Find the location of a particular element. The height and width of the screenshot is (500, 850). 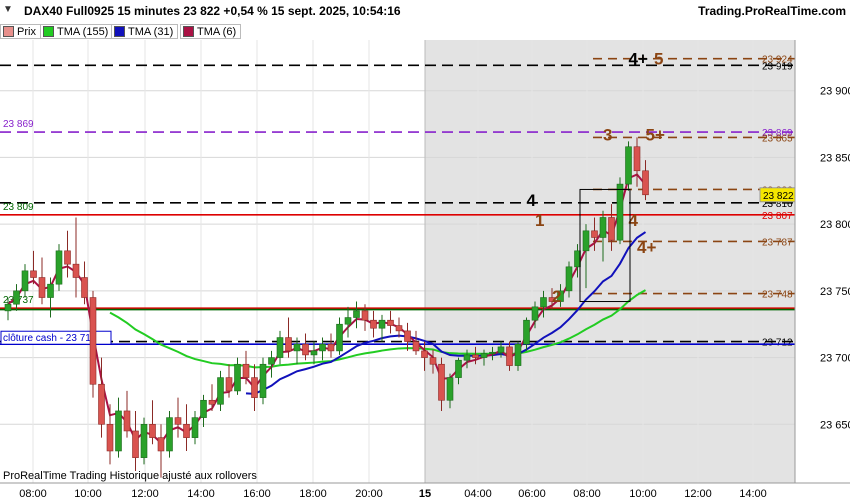

legend-label: TMA (155) is located at coordinates (83, 31).